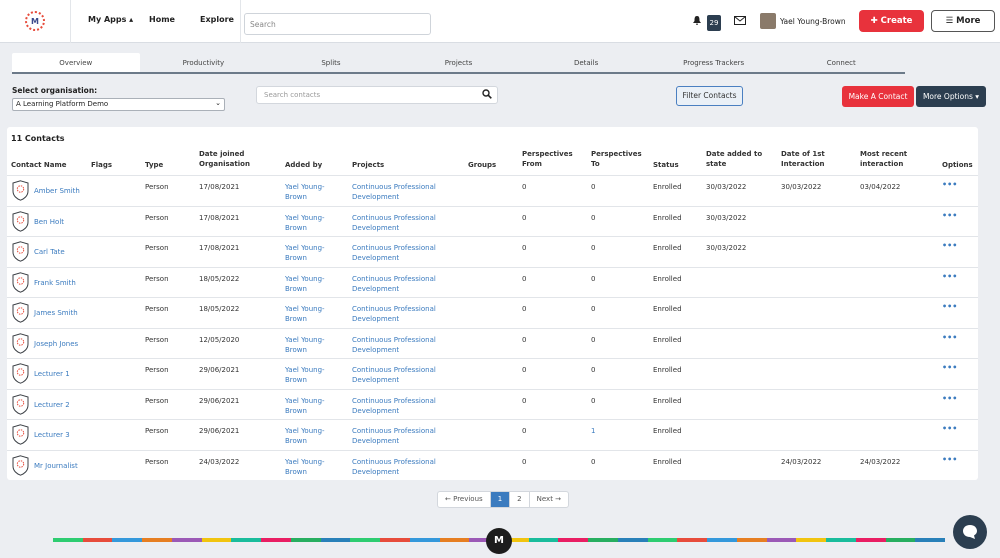 This screenshot has height=558, width=1000. I want to click on cell-name: Lecturer 3, so click(64, 435).